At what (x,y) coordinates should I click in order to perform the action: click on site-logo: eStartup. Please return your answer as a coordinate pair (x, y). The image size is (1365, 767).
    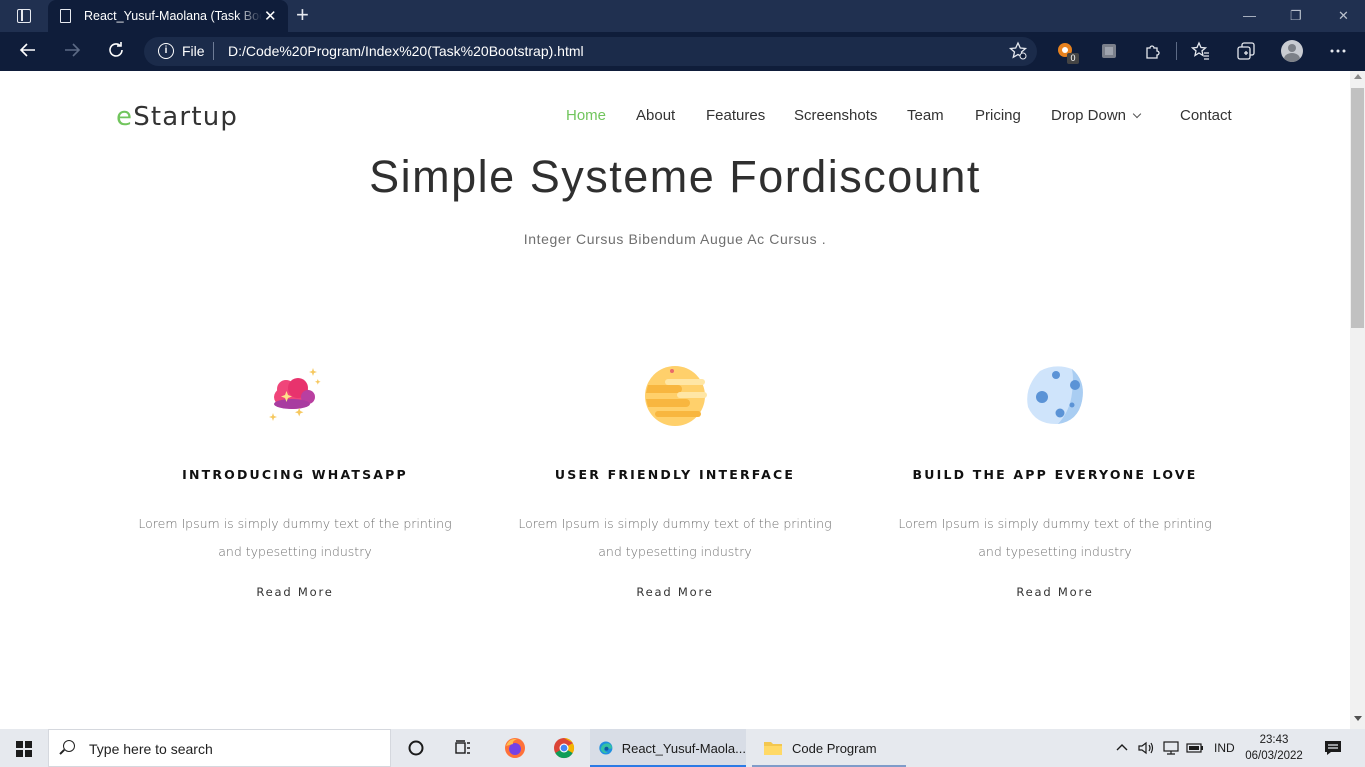
    Looking at the image, I should click on (177, 117).